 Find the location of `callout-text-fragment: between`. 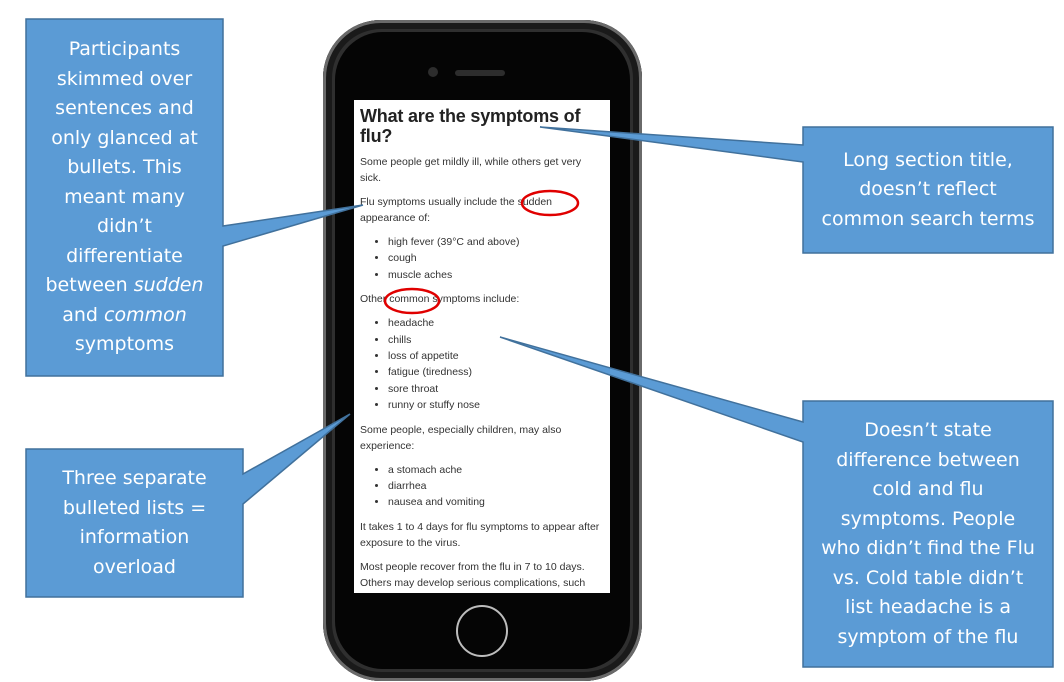

callout-text-fragment: between is located at coordinates (89, 285).